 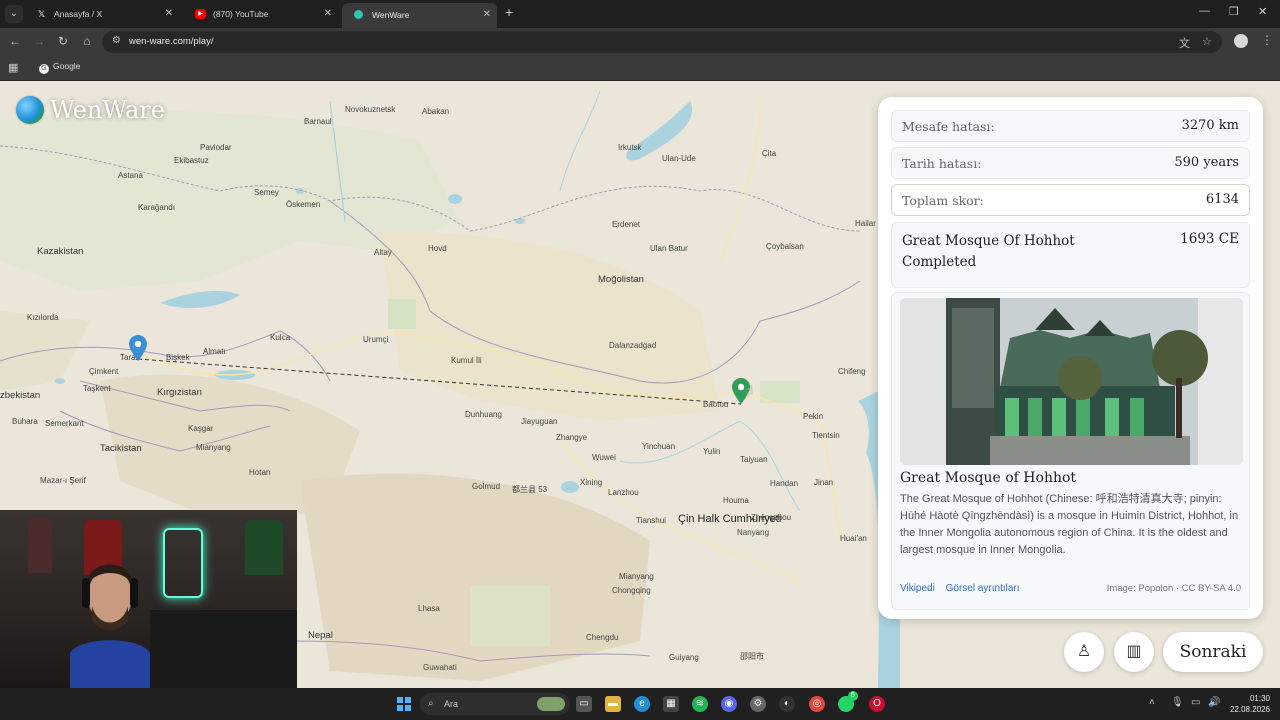 What do you see at coordinates (539, 421) in the screenshot?
I see `city-label: Jiayuguan` at bounding box center [539, 421].